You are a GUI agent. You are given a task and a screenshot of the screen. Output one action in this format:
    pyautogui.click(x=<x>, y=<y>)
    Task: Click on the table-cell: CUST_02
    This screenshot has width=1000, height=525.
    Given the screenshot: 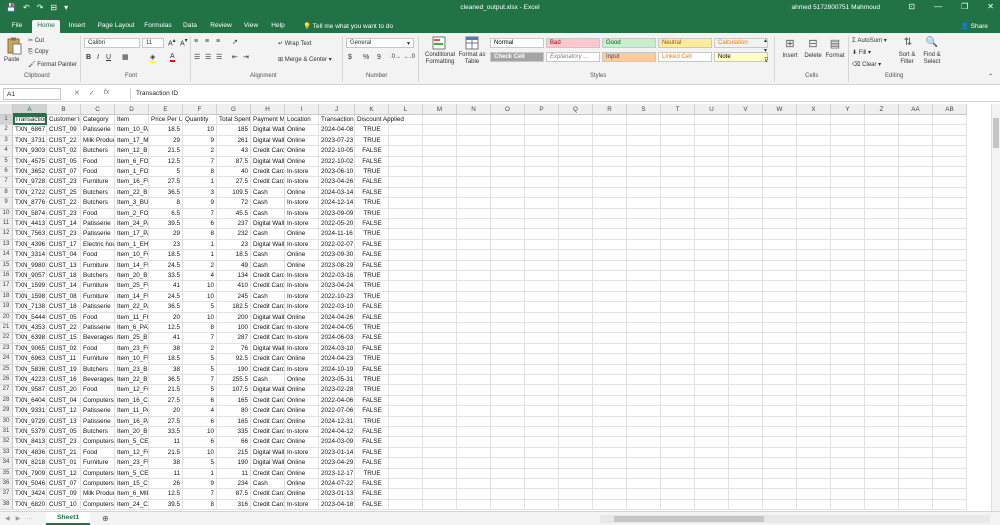 What is the action you would take?
    pyautogui.click(x=64, y=151)
    